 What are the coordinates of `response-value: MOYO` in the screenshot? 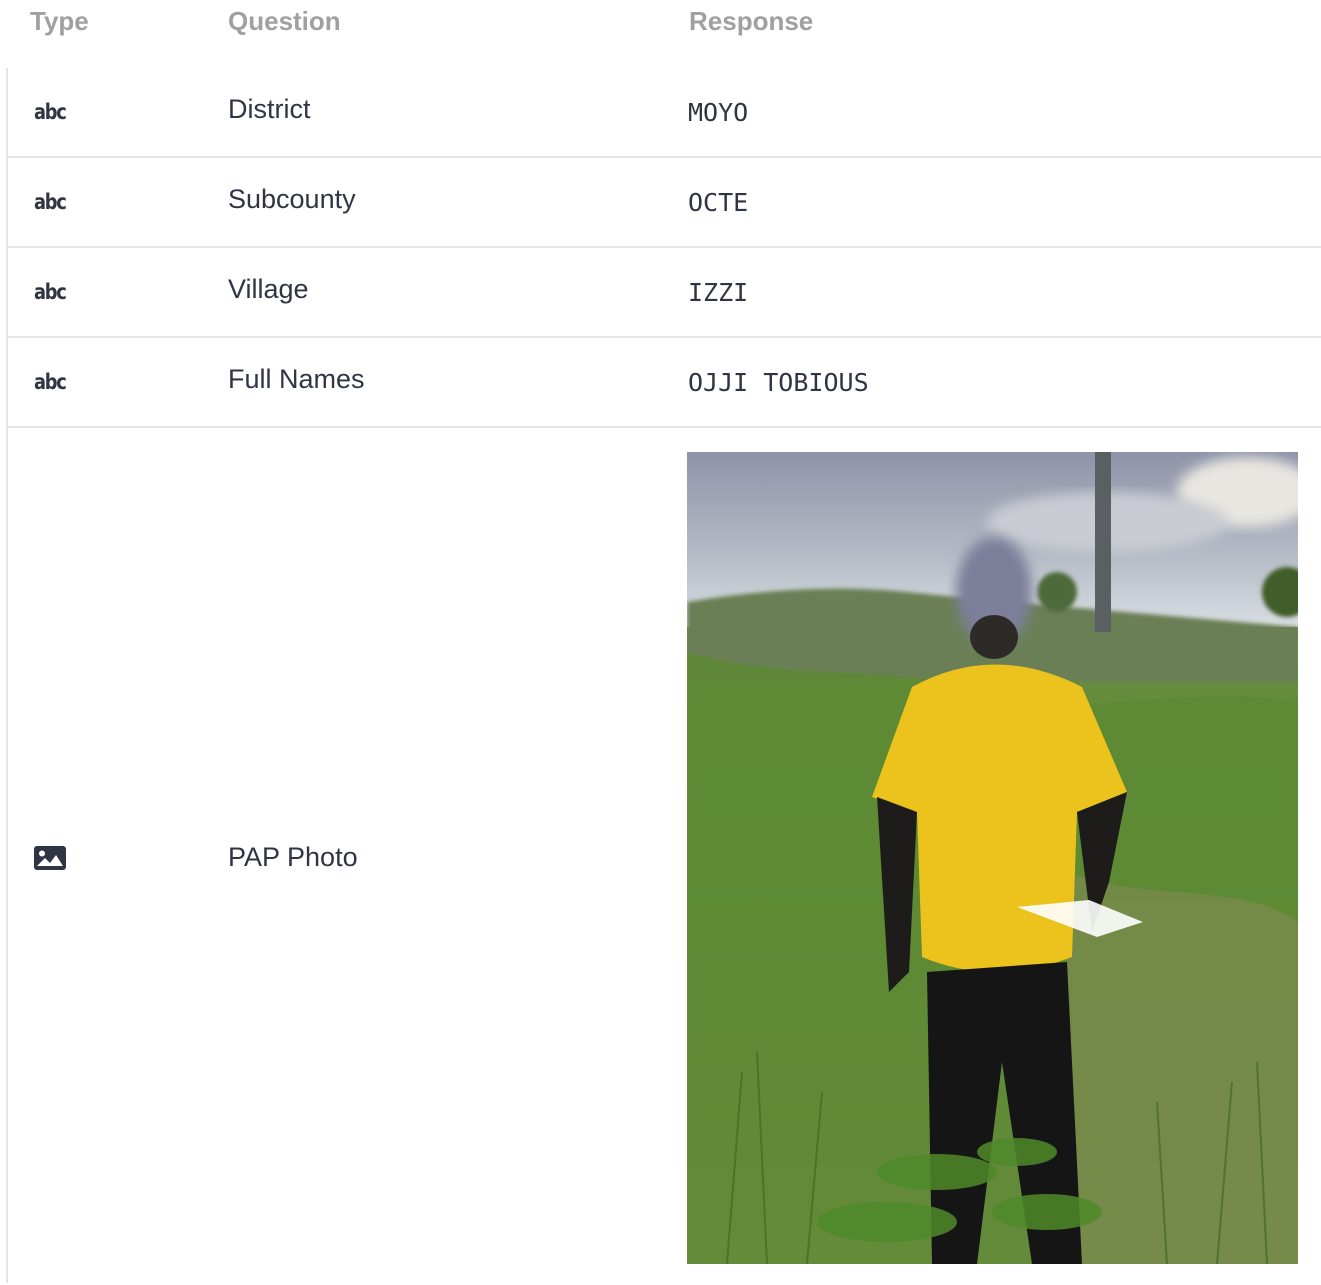 It's located at (718, 112).